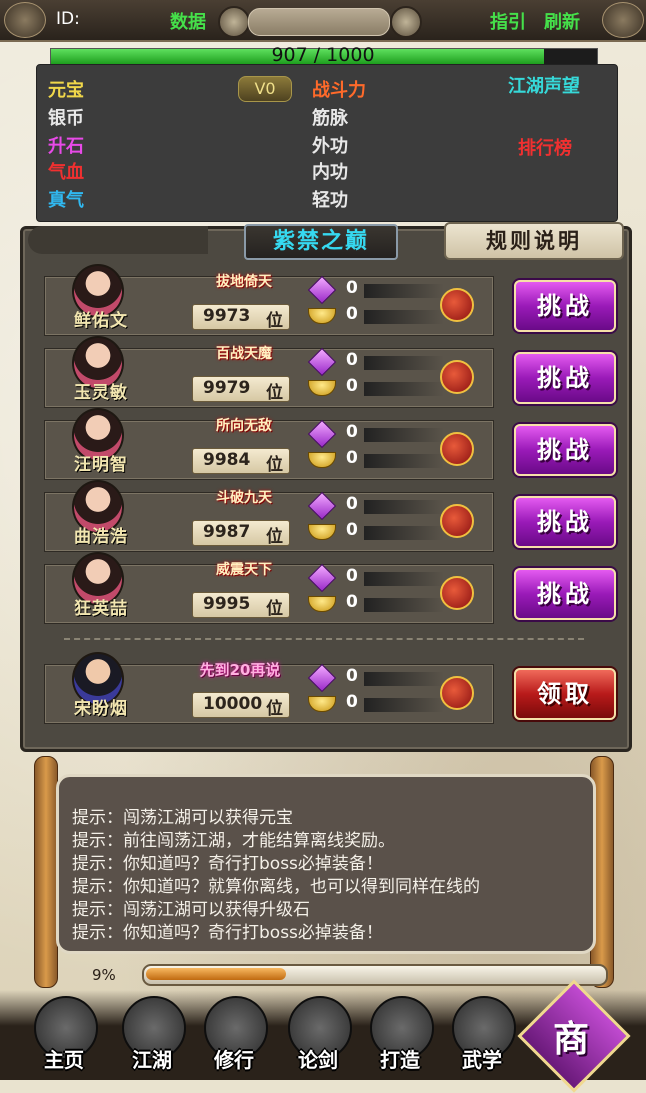  Describe the element at coordinates (339, 90) in the screenshot. I see `stat-label-5: 战斗力` at that location.